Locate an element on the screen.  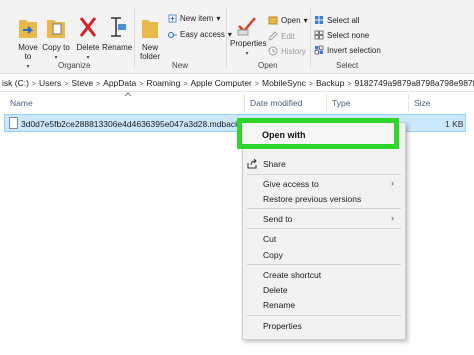
menu-item-copy: Copy is located at coordinates (273, 255).